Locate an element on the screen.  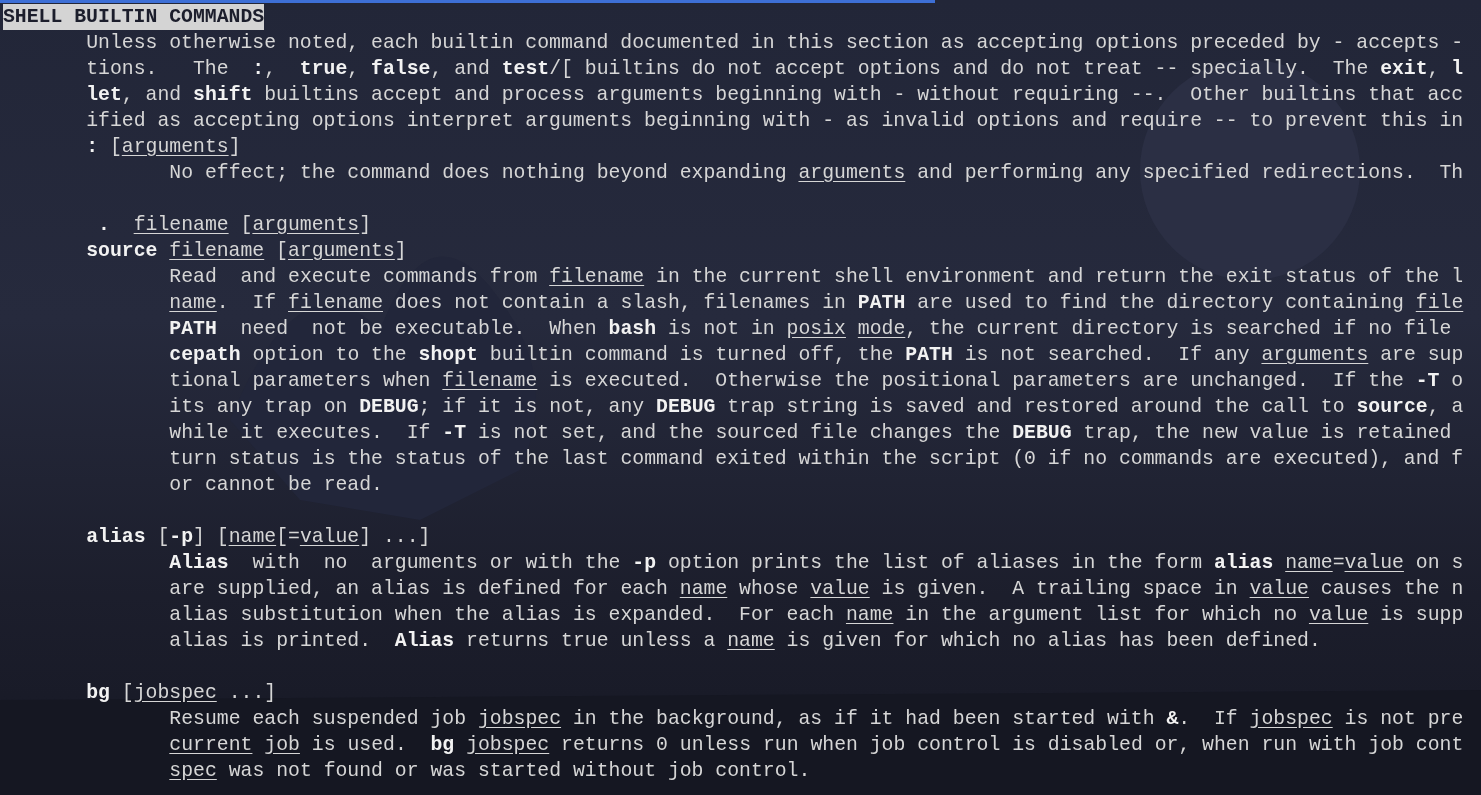
man-page-line: its any trap on DEBUG; if it is not, any DEBUG trap string is saved and restored around the call to source, a is located at coordinates (816, 407).